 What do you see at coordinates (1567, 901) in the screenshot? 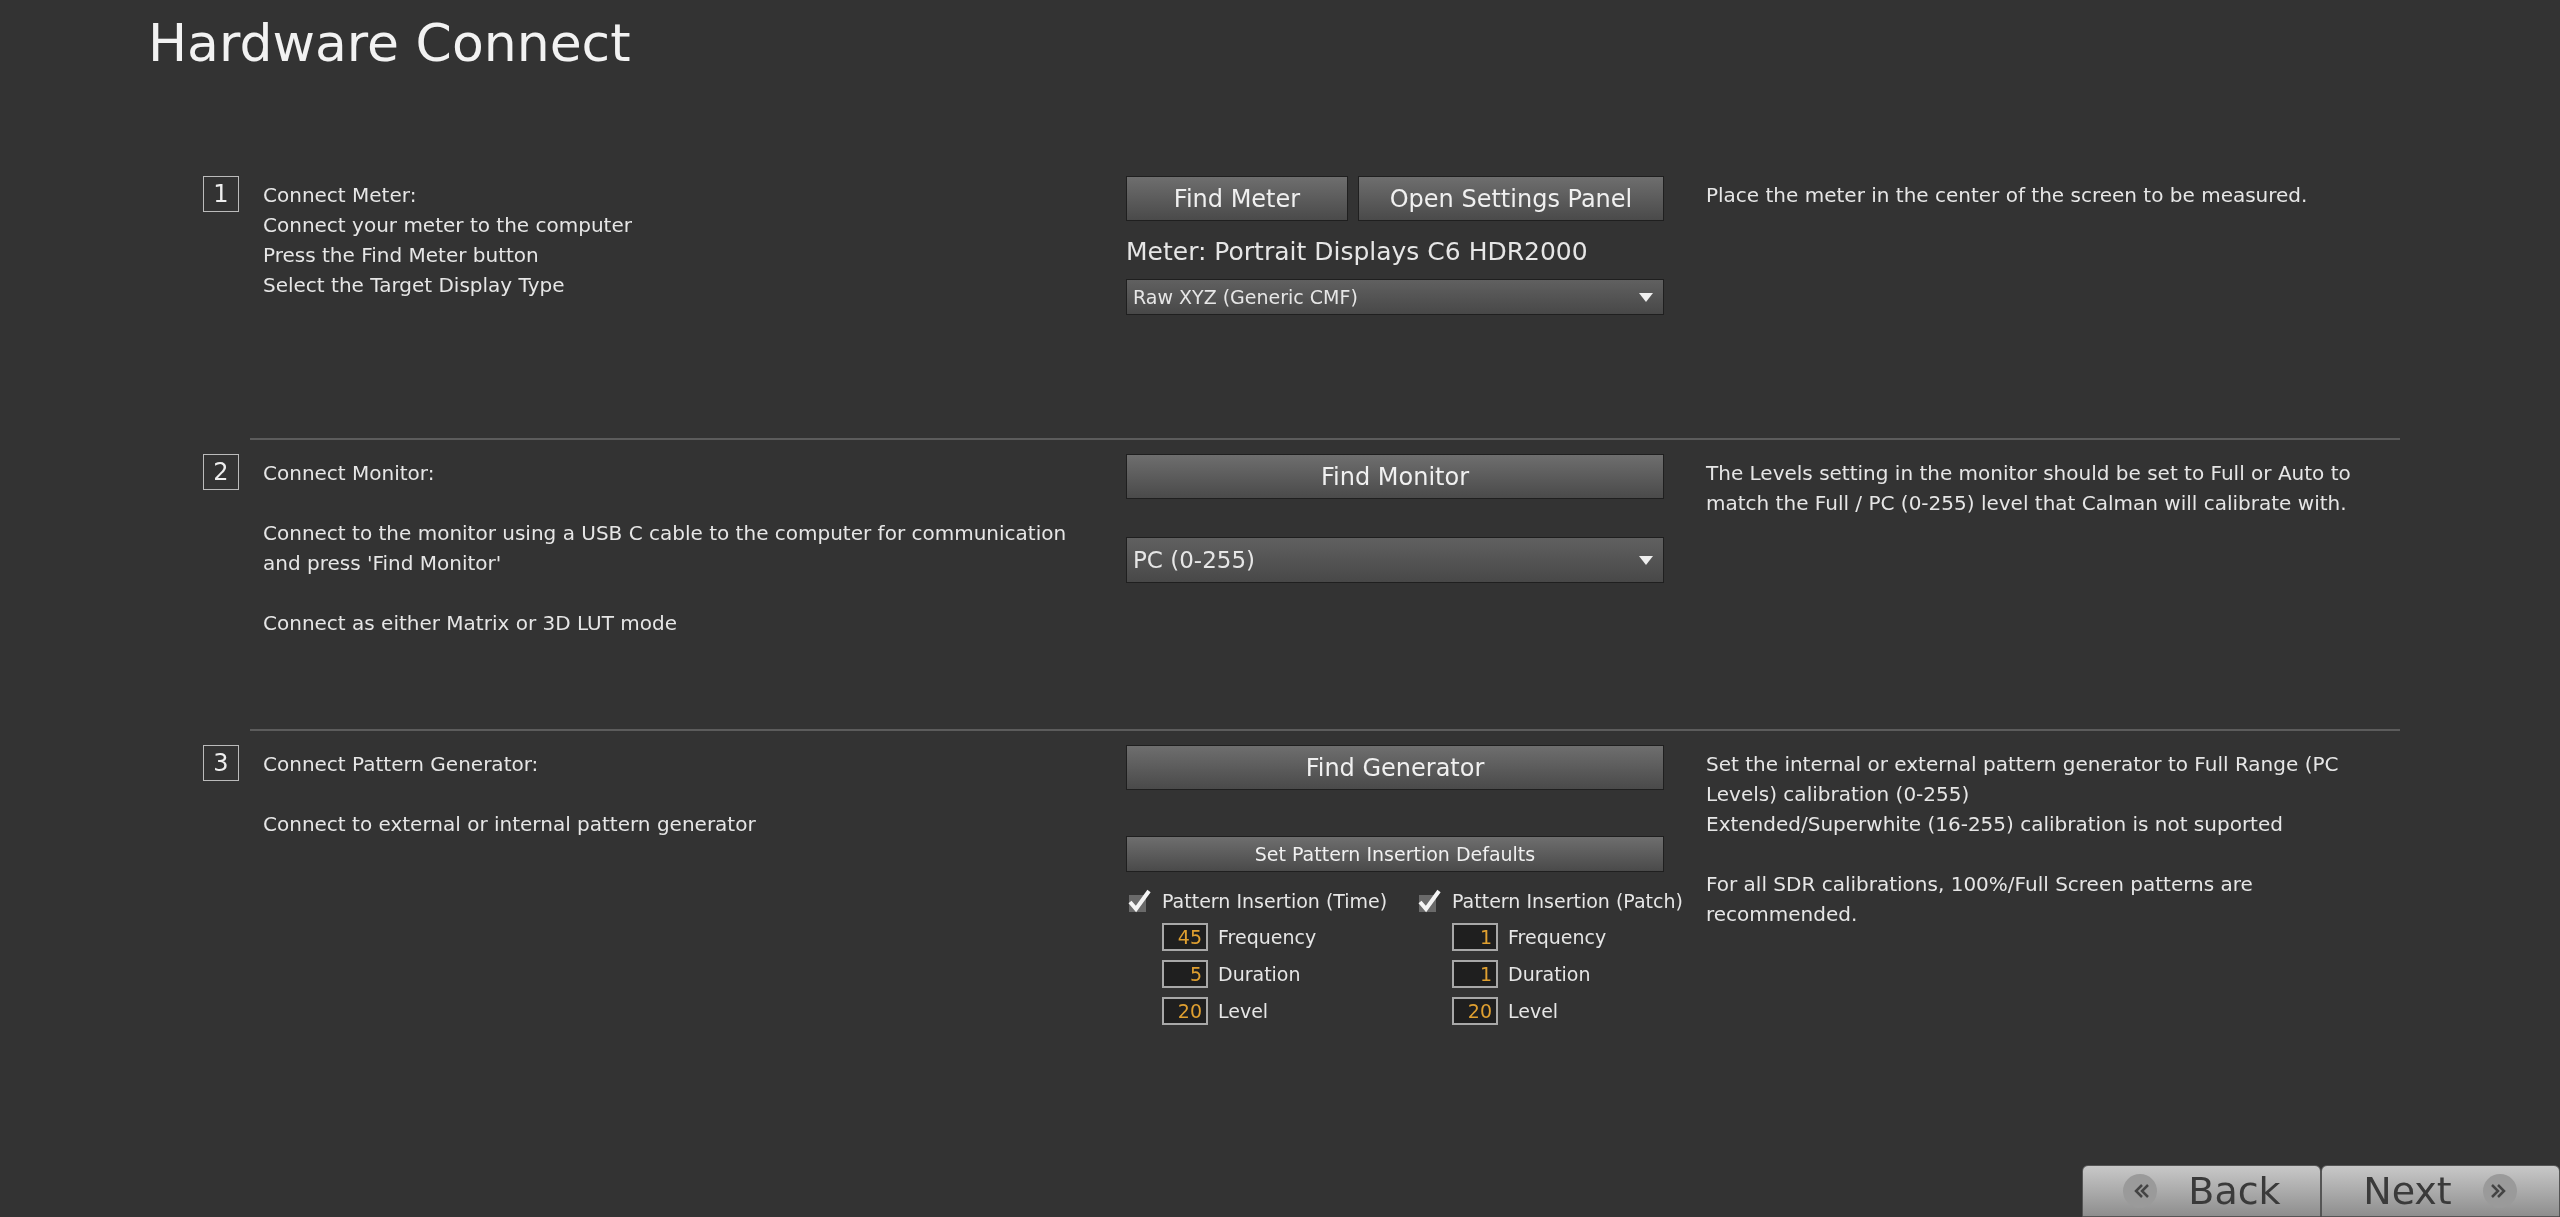
I see `checkbox-label: Pattern Insertion (Patch)` at bounding box center [1567, 901].